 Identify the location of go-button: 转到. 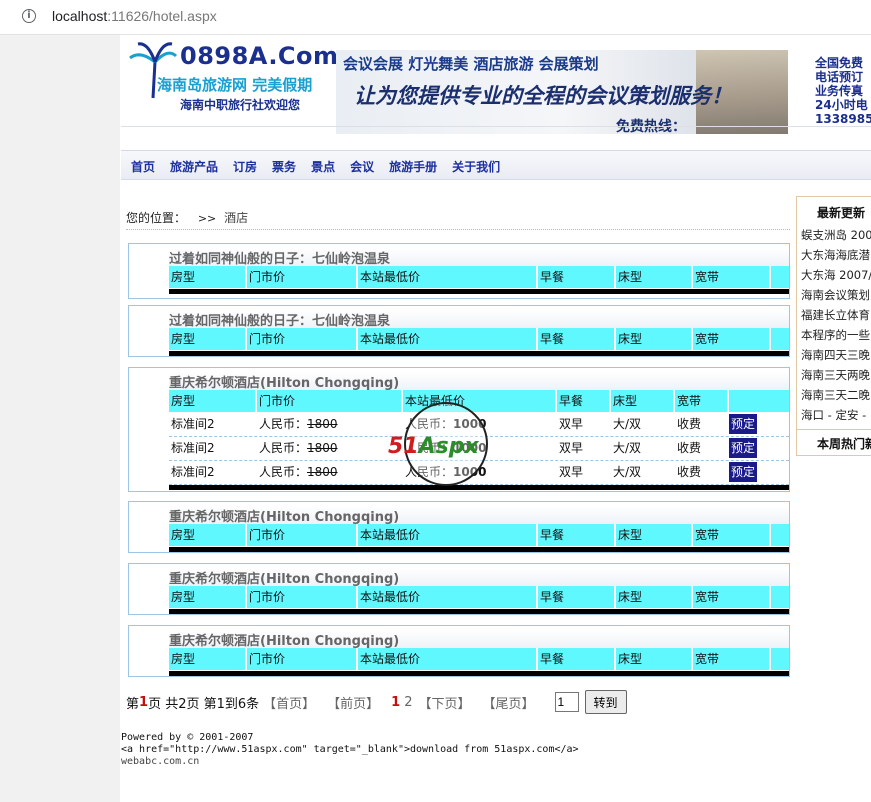
(605, 702).